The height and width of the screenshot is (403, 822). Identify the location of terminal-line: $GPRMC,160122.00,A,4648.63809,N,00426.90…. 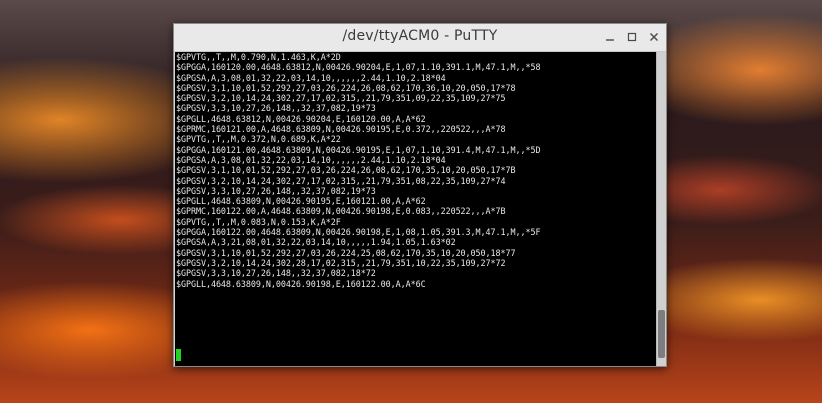
(341, 211).